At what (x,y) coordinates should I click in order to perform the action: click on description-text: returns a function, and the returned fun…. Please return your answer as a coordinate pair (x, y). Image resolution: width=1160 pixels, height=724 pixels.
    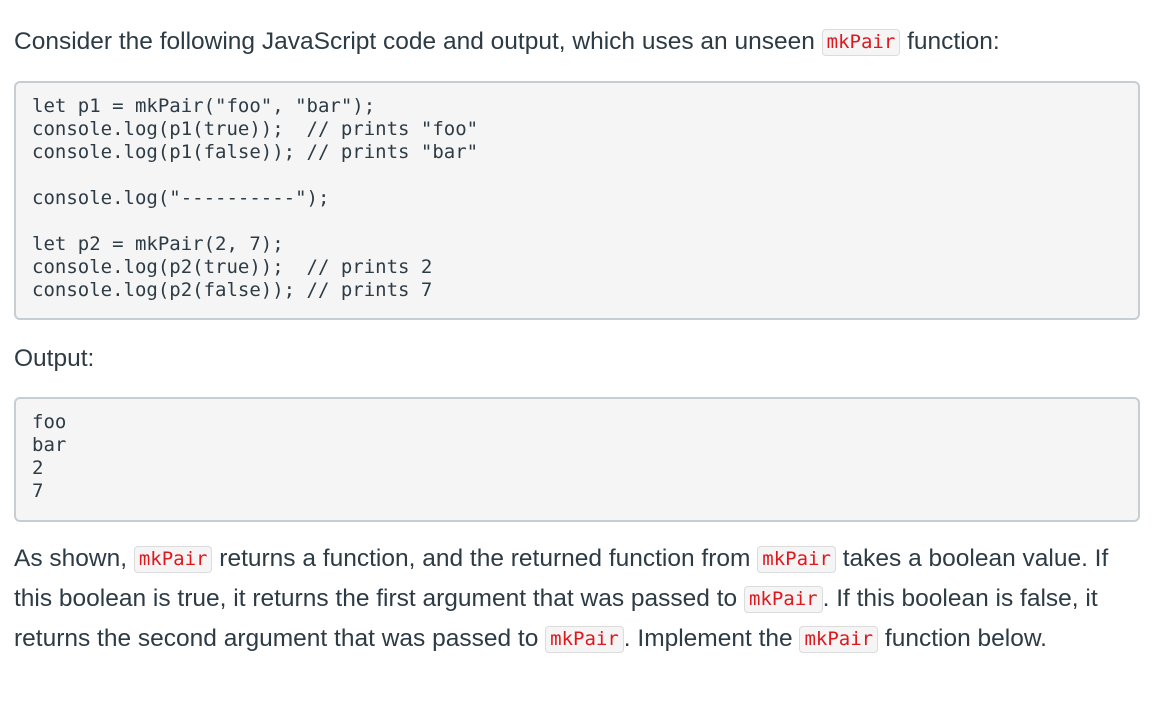
    Looking at the image, I should click on (485, 558).